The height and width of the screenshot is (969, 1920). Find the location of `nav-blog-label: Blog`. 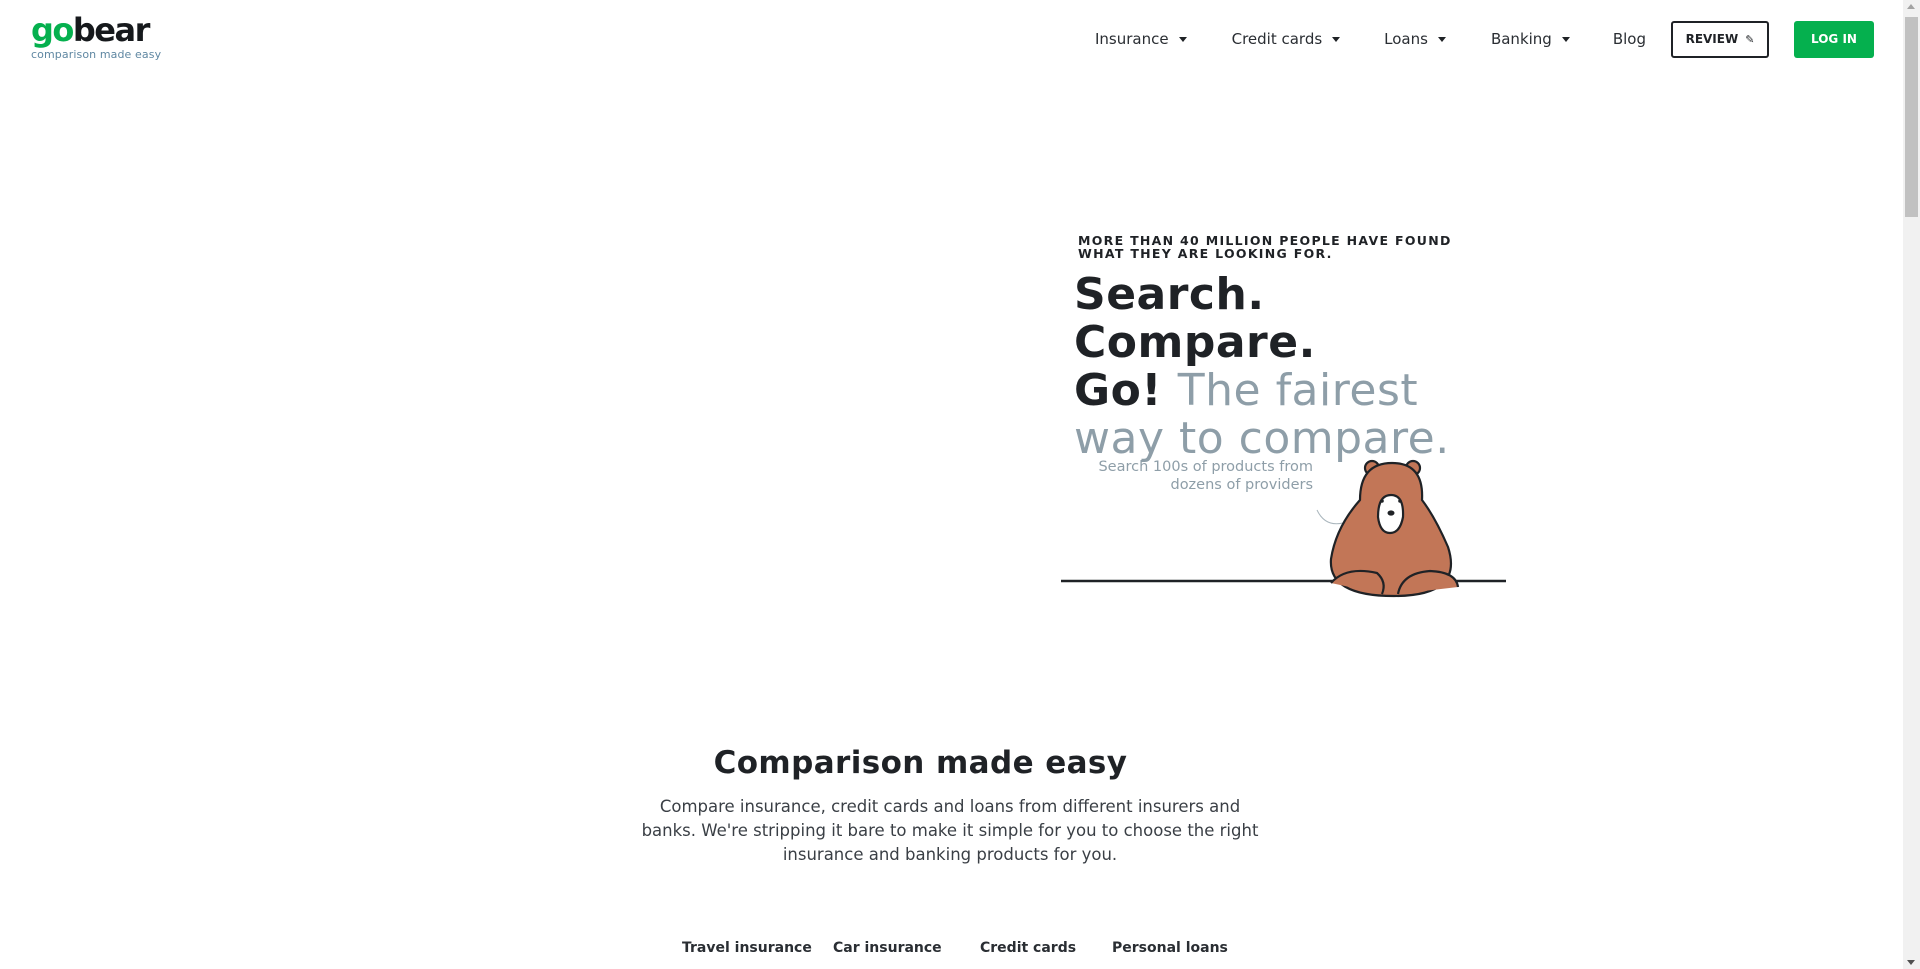

nav-blog-label: Blog is located at coordinates (1629, 39).